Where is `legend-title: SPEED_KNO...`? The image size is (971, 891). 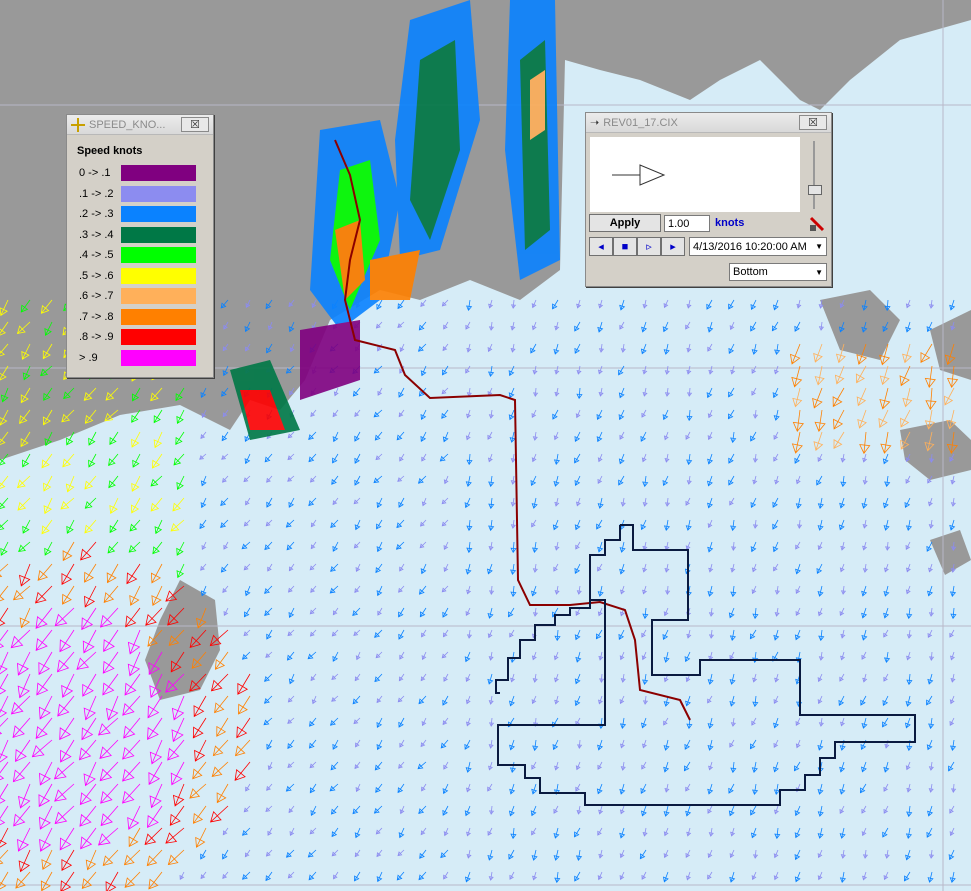 legend-title: SPEED_KNO... is located at coordinates (127, 124).